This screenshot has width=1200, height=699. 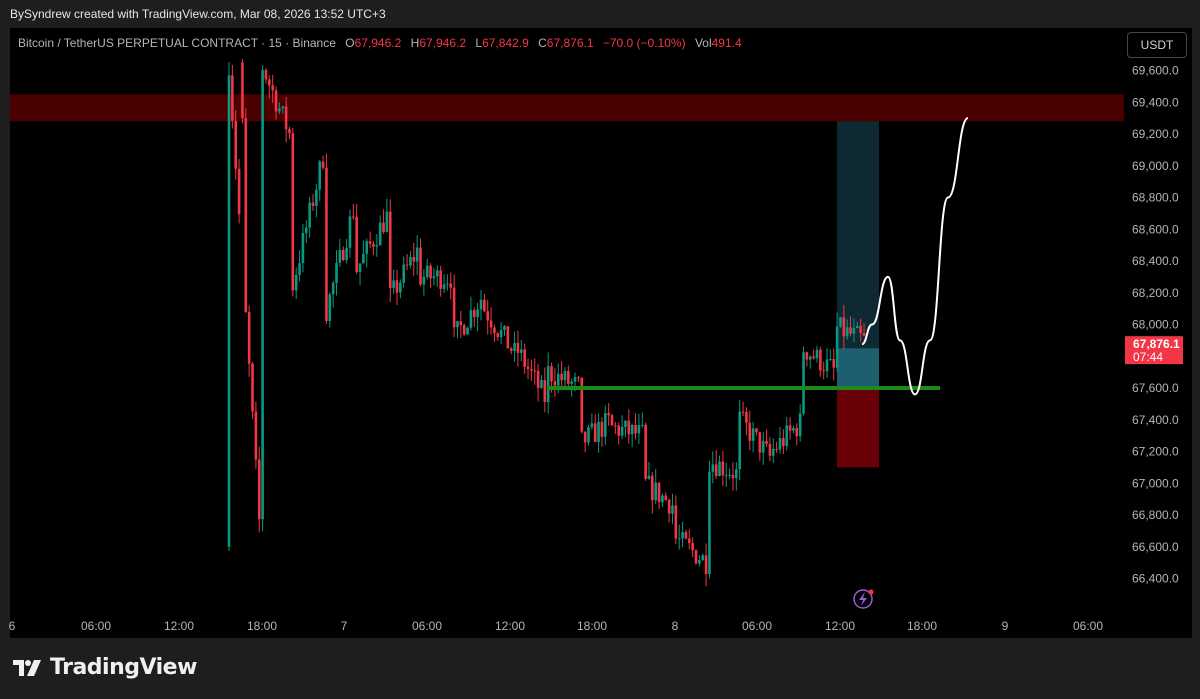 I want to click on lightning-alert-icon, so click(x=863, y=599).